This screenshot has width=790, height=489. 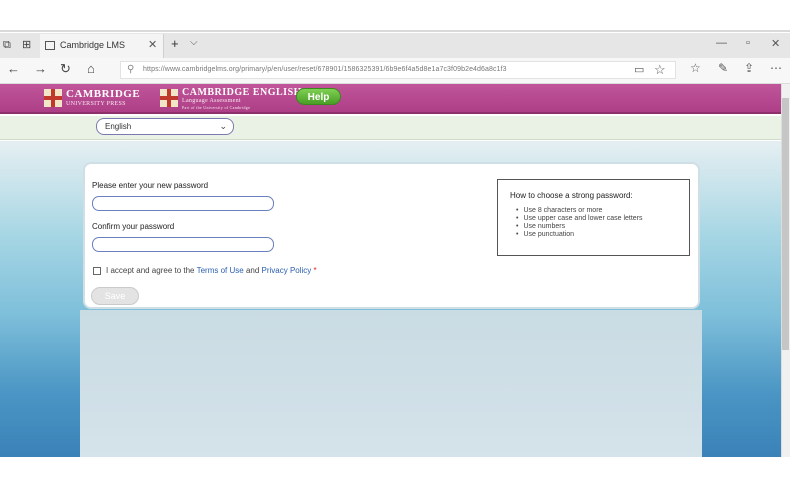 What do you see at coordinates (223, 126) in the screenshot?
I see `chevron-down-icon: ⌄` at bounding box center [223, 126].